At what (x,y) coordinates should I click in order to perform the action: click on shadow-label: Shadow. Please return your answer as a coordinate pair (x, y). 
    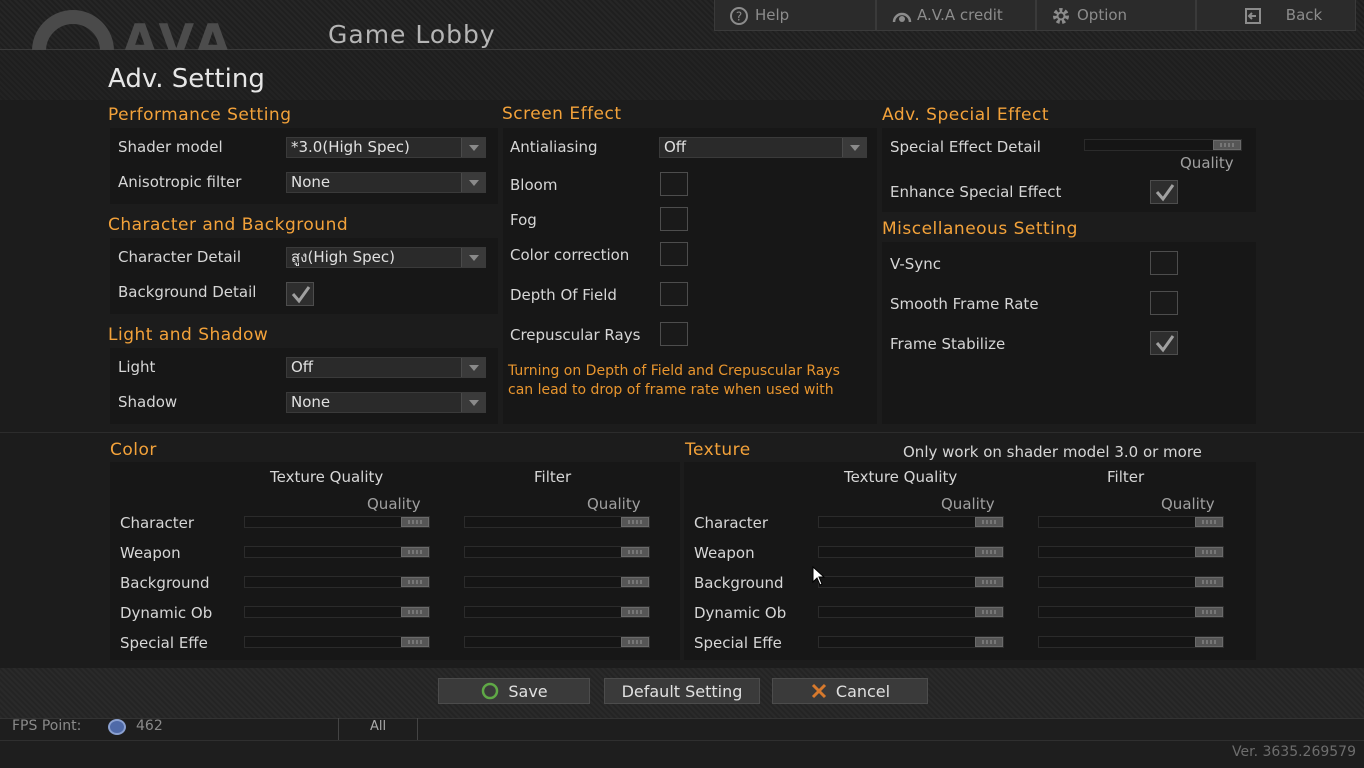
    Looking at the image, I should click on (148, 402).